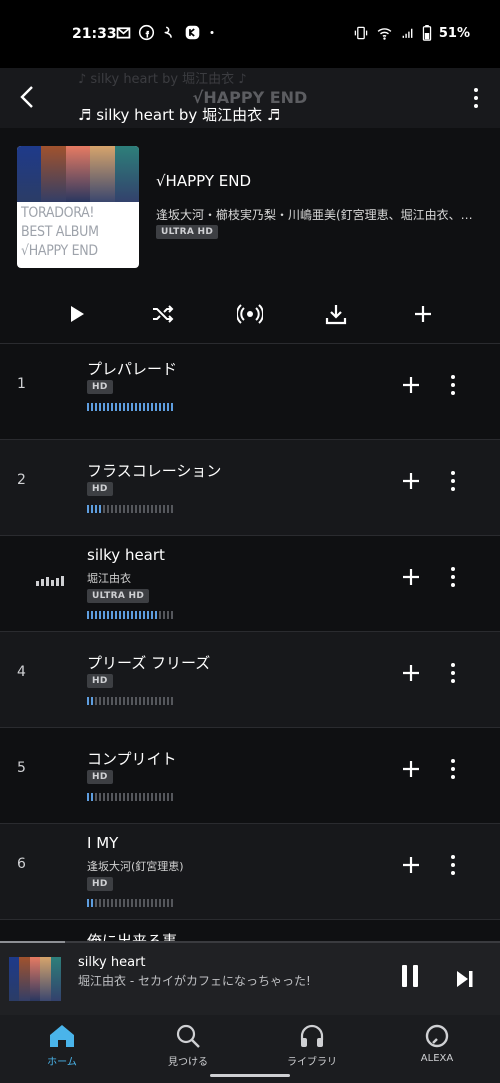  I want to click on download-button, so click(336, 314).